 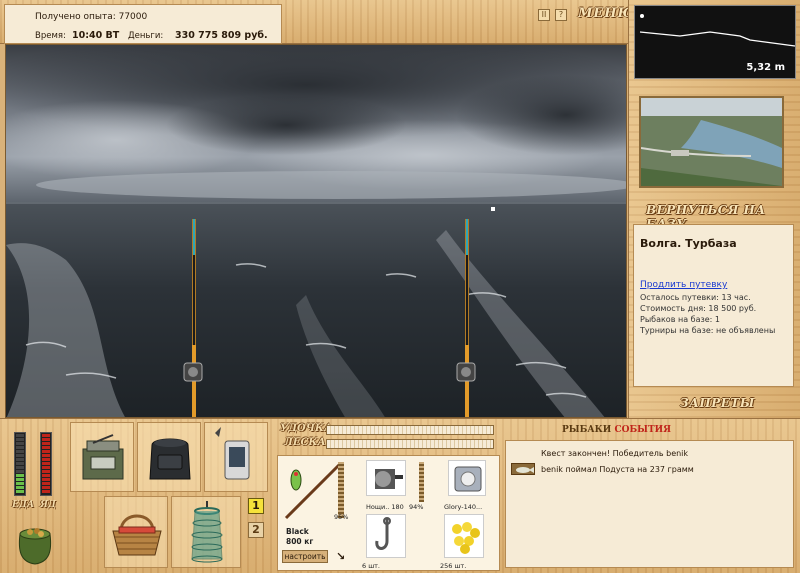 What do you see at coordinates (48, 505) in the screenshot?
I see `poison-label: ЯД` at bounding box center [48, 505].